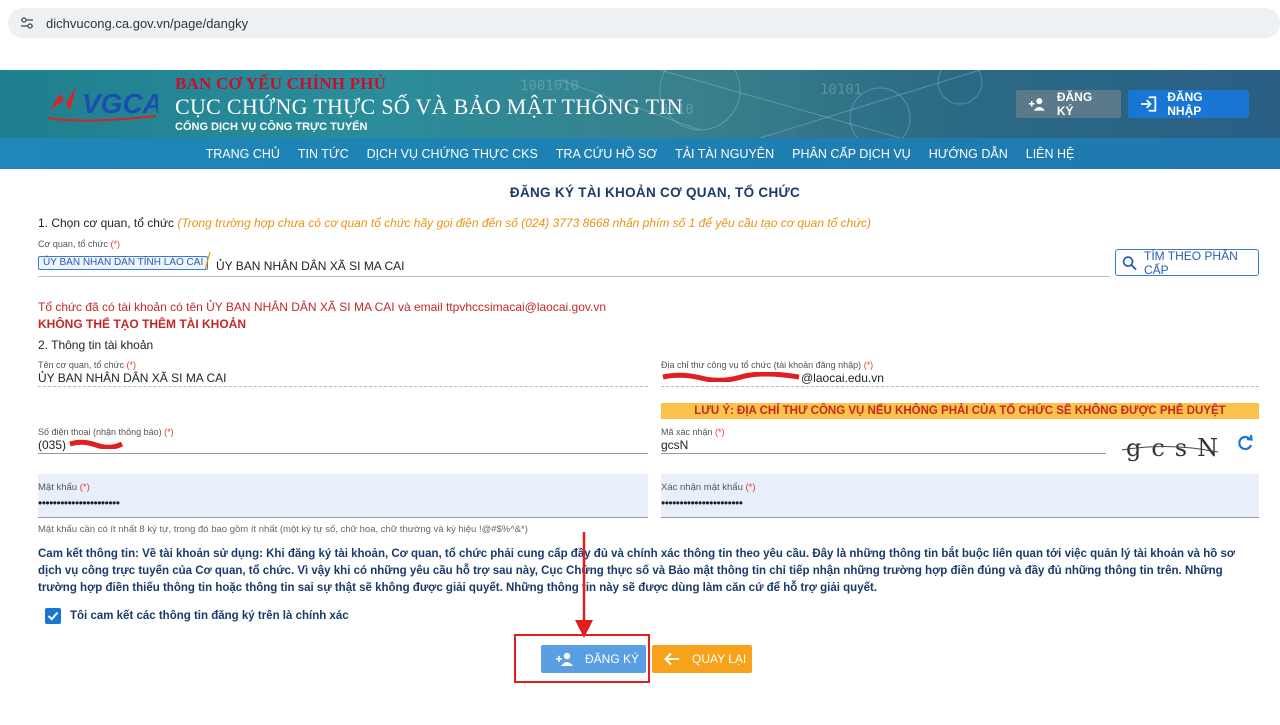 The height and width of the screenshot is (725, 1280). Describe the element at coordinates (842, 378) in the screenshot. I see `email-value-suffix: @laocai.edu.vn` at that location.